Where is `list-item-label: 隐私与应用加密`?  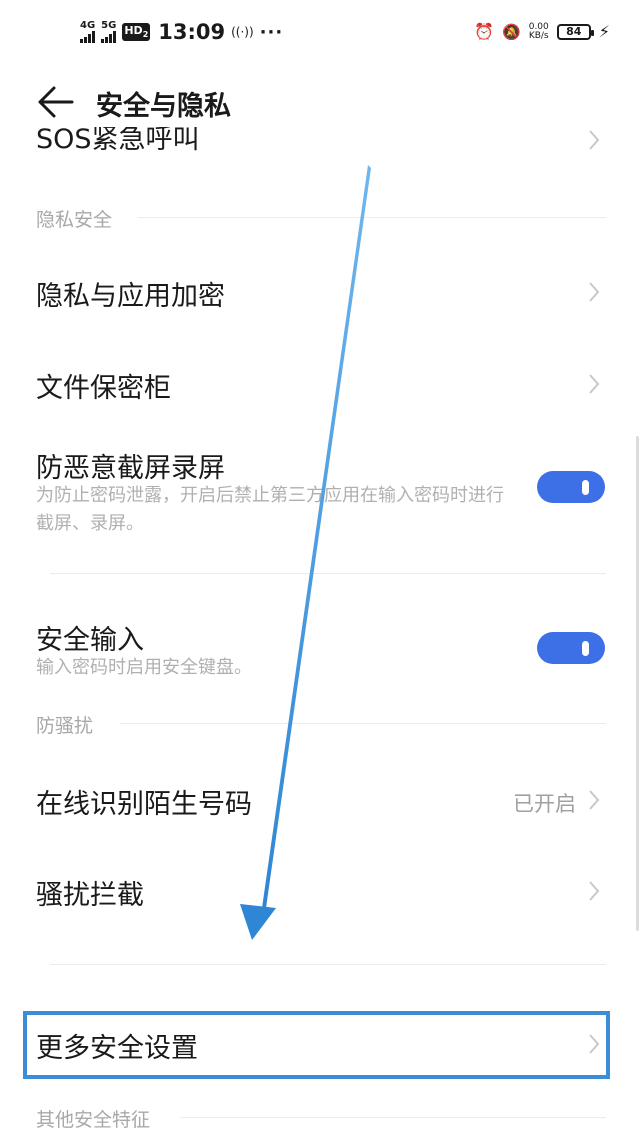 list-item-label: 隐私与应用加密 is located at coordinates (130, 296).